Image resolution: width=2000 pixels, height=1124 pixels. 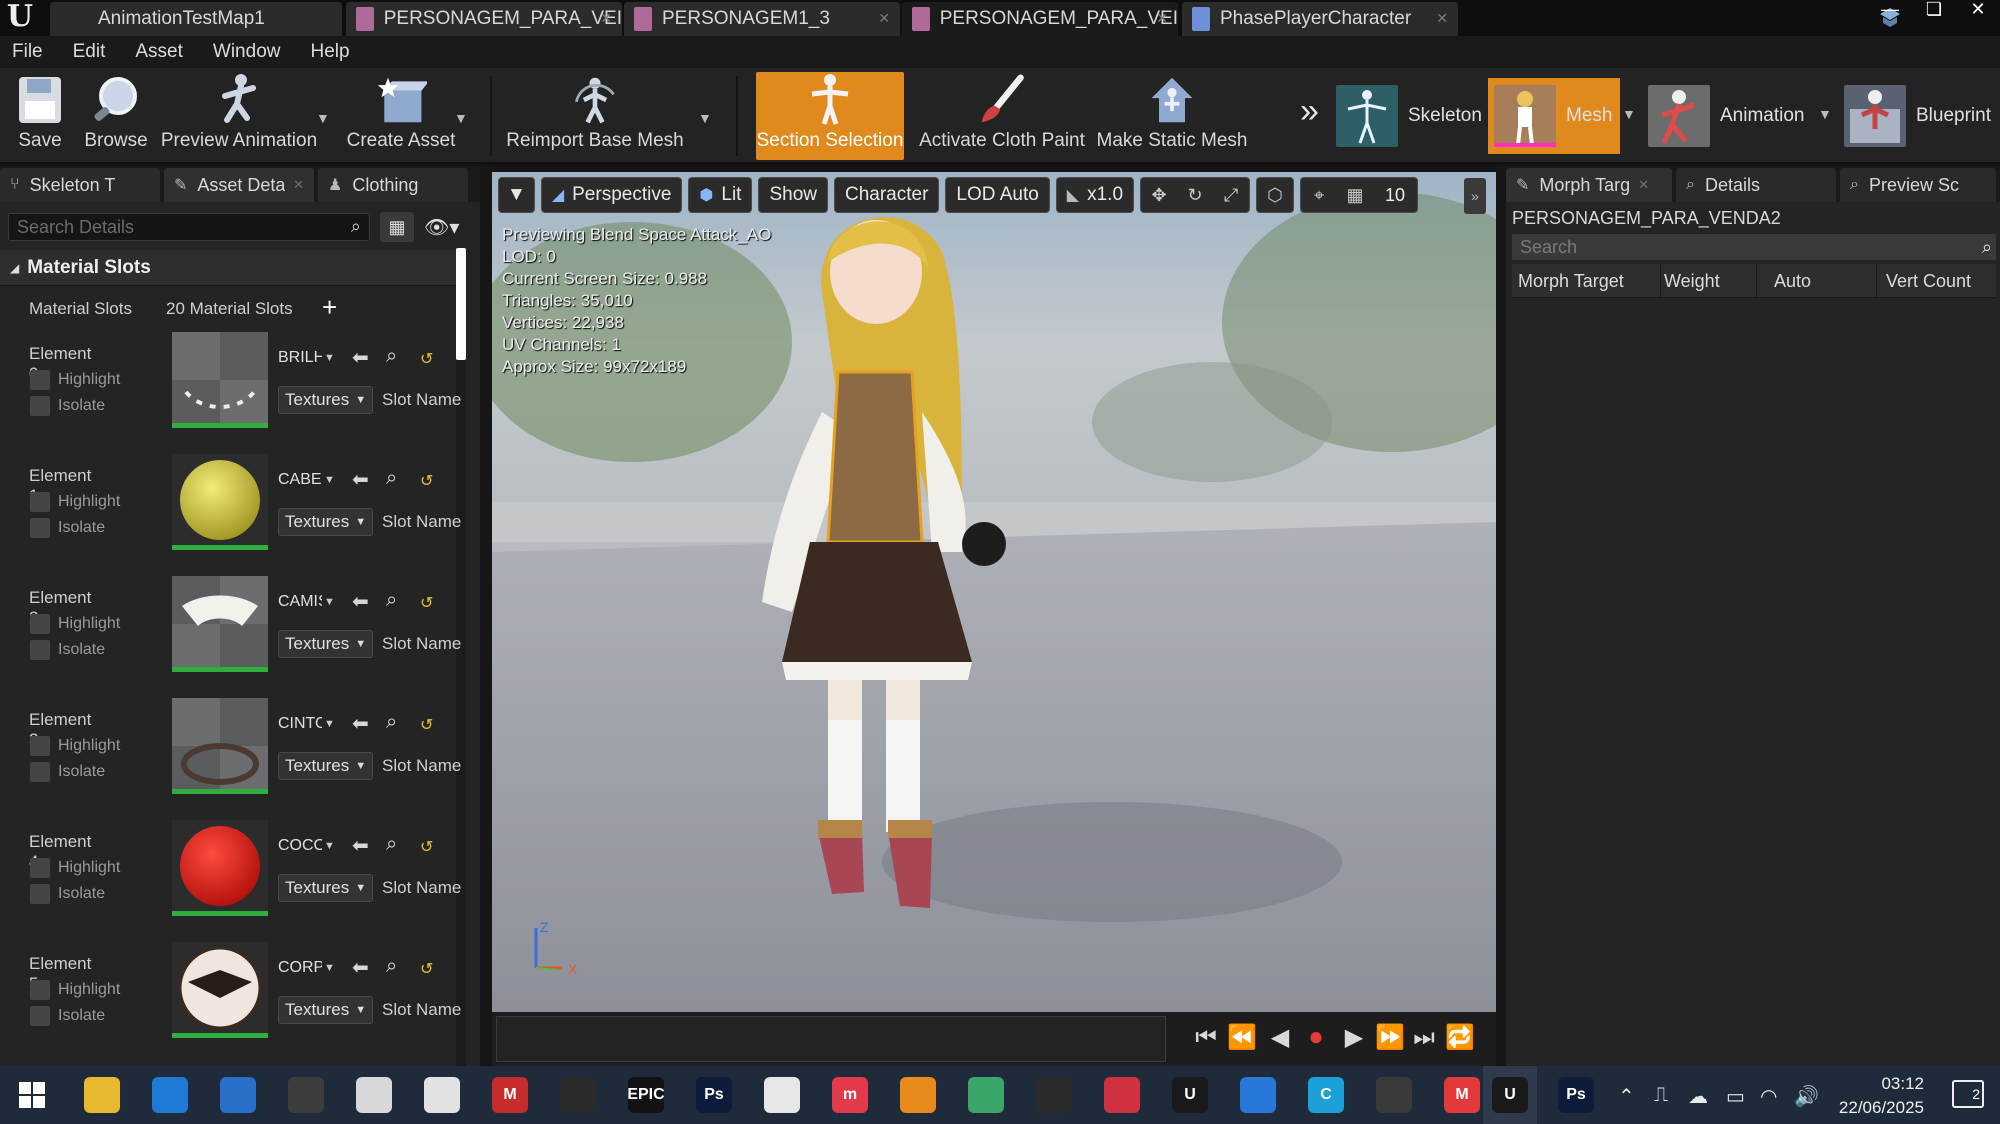 What do you see at coordinates (510, 1095) in the screenshot?
I see `marmoset-icon: M` at bounding box center [510, 1095].